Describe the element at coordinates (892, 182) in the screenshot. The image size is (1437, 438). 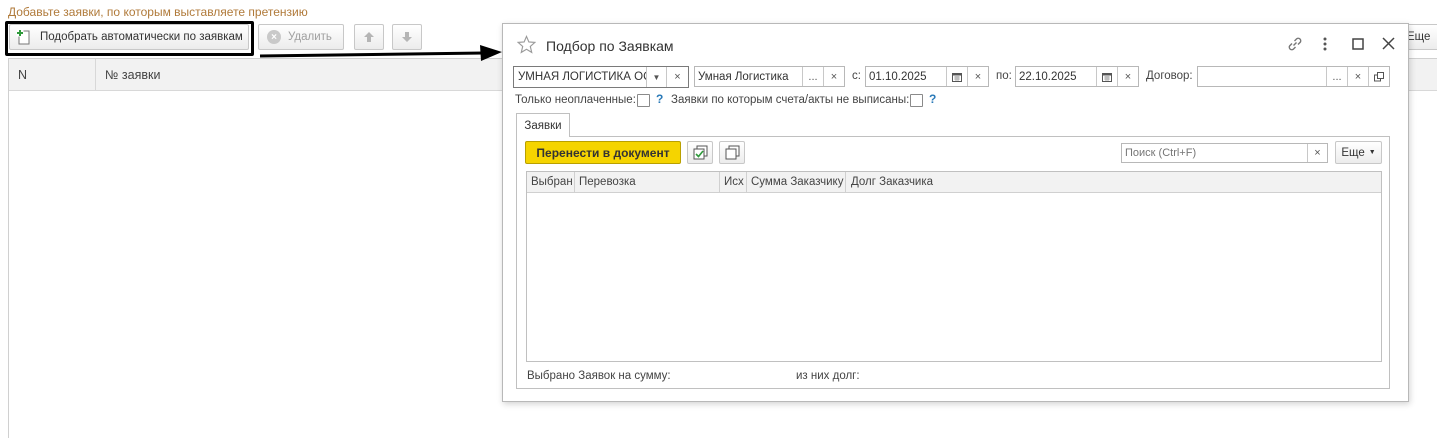
I see `col-customer-debt: Долг Заказчика` at that location.